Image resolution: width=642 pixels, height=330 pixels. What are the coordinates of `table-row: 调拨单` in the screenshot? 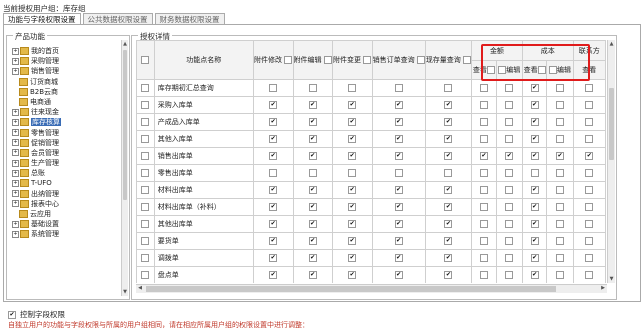 It's located at (371, 258).